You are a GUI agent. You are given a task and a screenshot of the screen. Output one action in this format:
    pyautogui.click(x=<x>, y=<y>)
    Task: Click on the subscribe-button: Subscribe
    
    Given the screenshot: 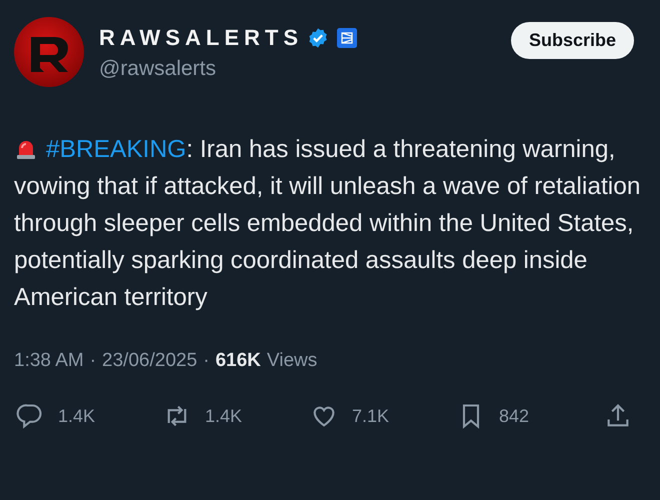 What is the action you would take?
    pyautogui.click(x=572, y=40)
    